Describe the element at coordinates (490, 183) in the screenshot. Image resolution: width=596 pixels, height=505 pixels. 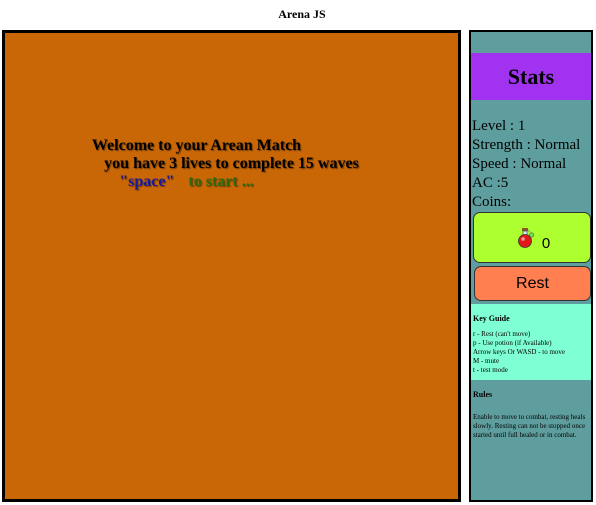
I see `ac-stat: AC :5` at that location.